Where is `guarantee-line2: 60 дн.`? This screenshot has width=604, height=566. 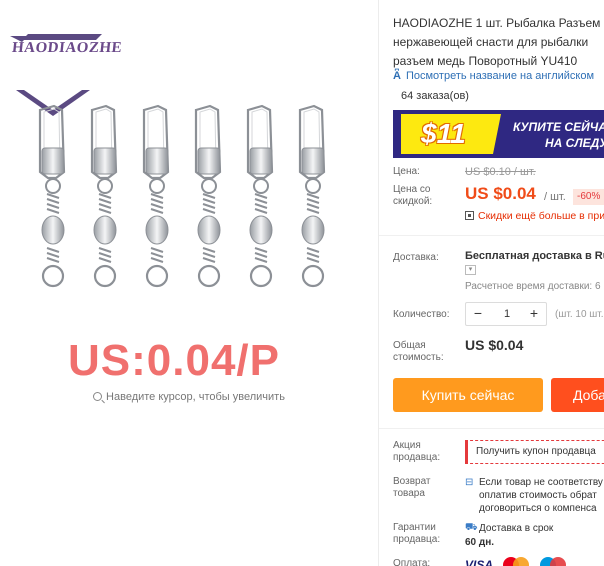 guarantee-line2: 60 дн. is located at coordinates (480, 542).